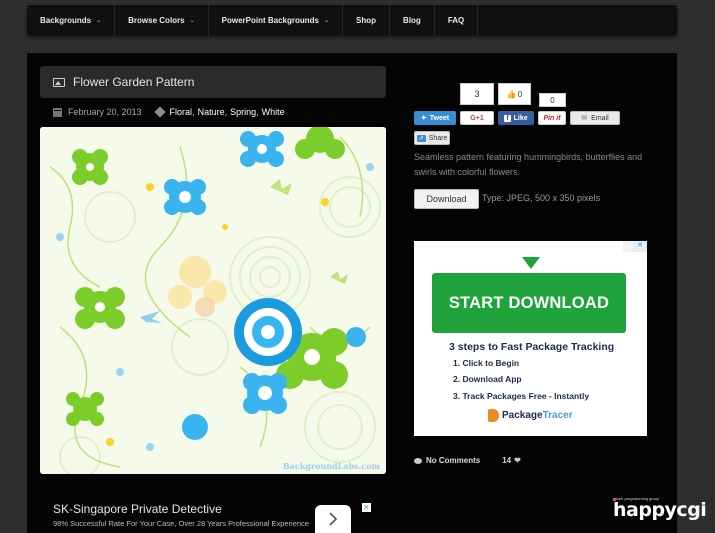  Describe the element at coordinates (273, 112) in the screenshot. I see `tag-link-white: White` at that location.